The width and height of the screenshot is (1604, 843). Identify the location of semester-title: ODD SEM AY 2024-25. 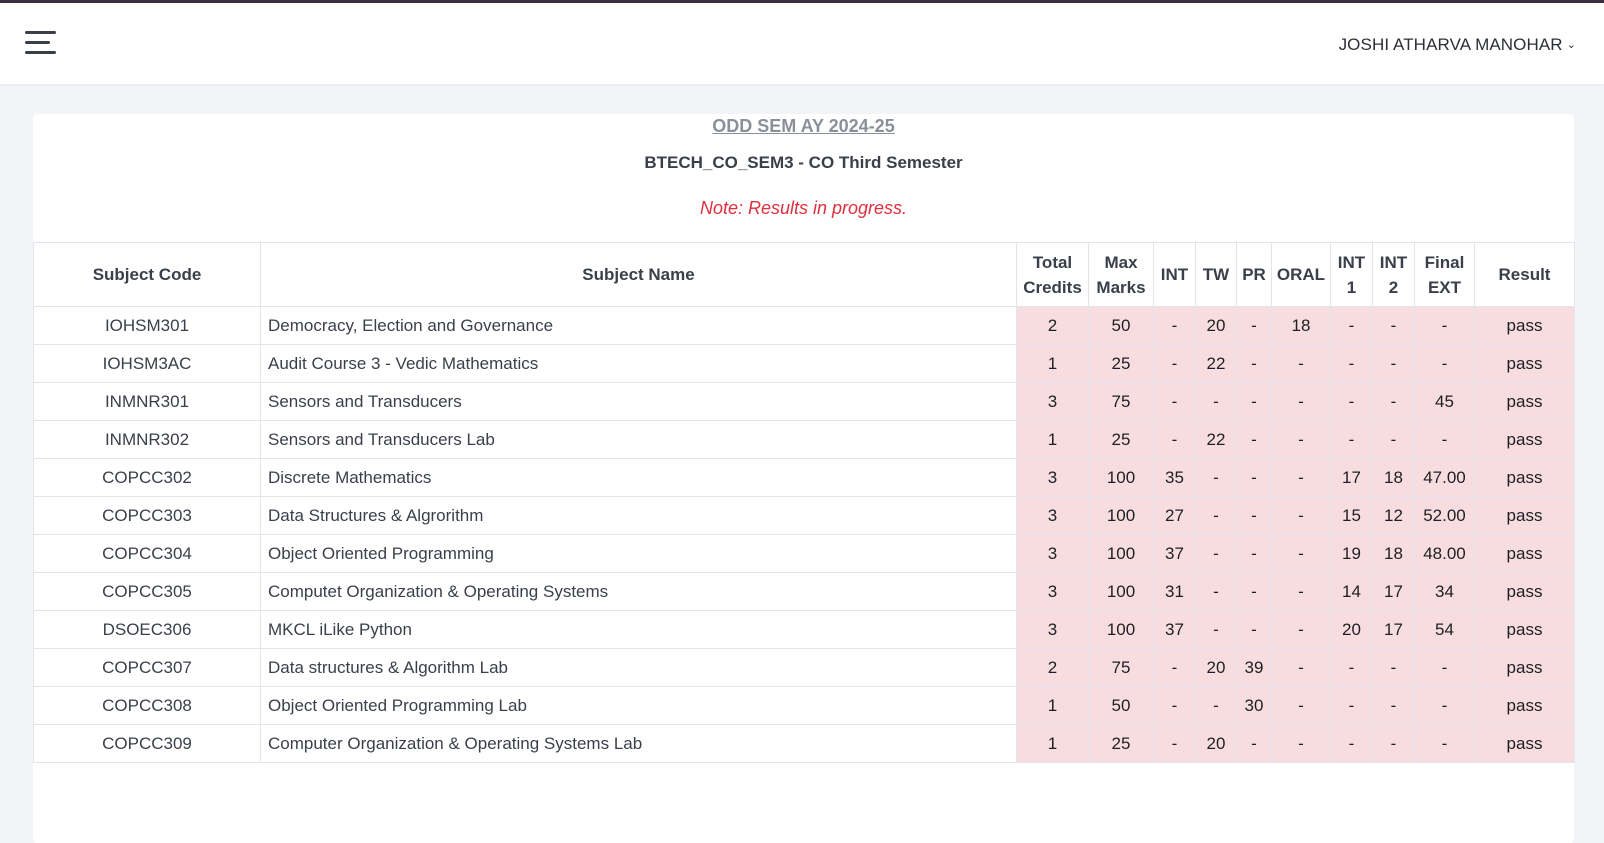
(803, 126).